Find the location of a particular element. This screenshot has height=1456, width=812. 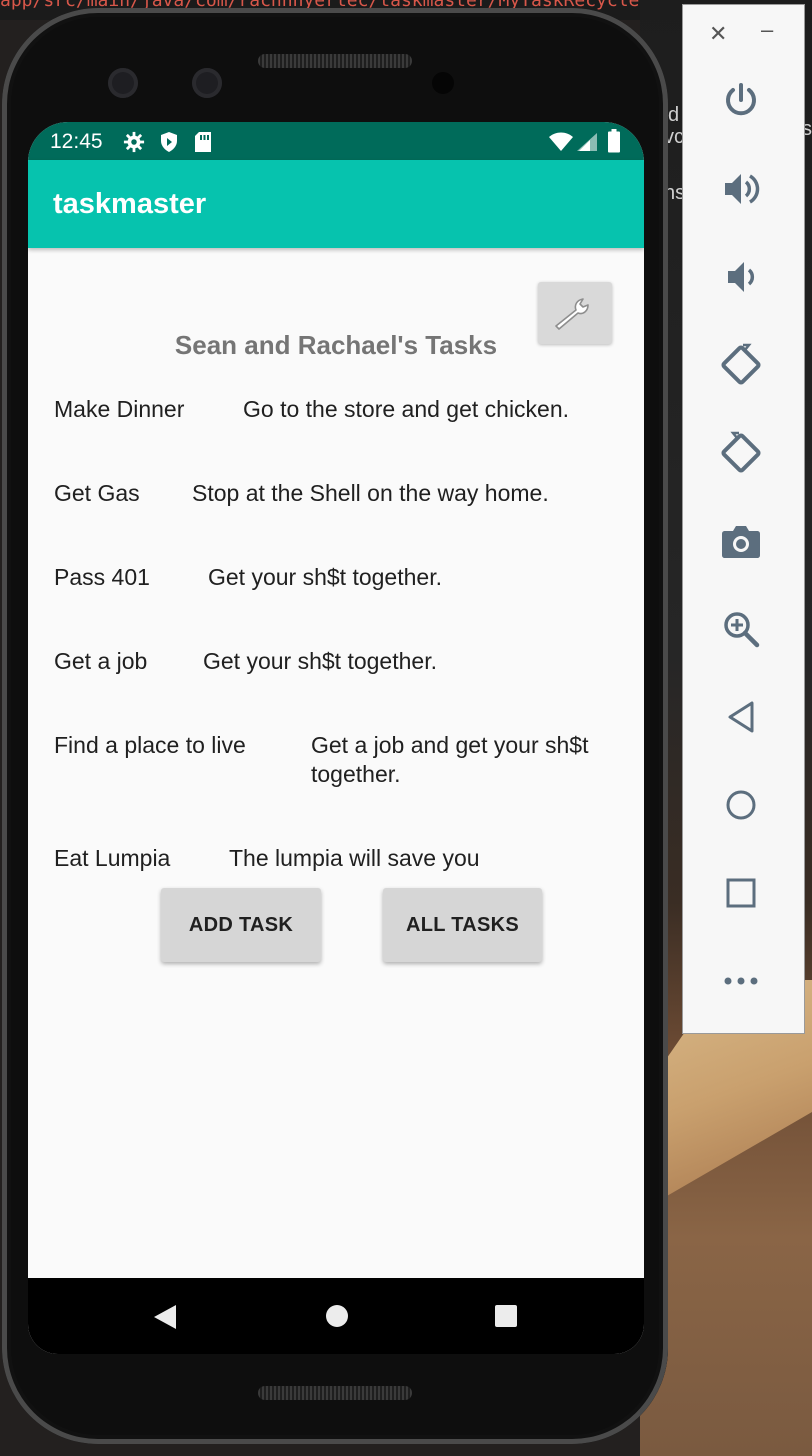

page-title: Sean and Rachael's Tasks is located at coordinates (336, 345).